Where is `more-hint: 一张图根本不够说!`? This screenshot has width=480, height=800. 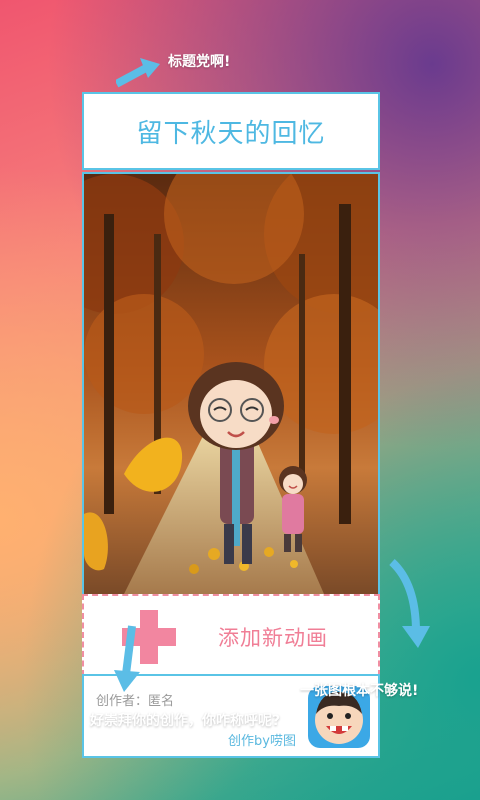 more-hint: 一张图根本不够说! is located at coordinates (359, 691).